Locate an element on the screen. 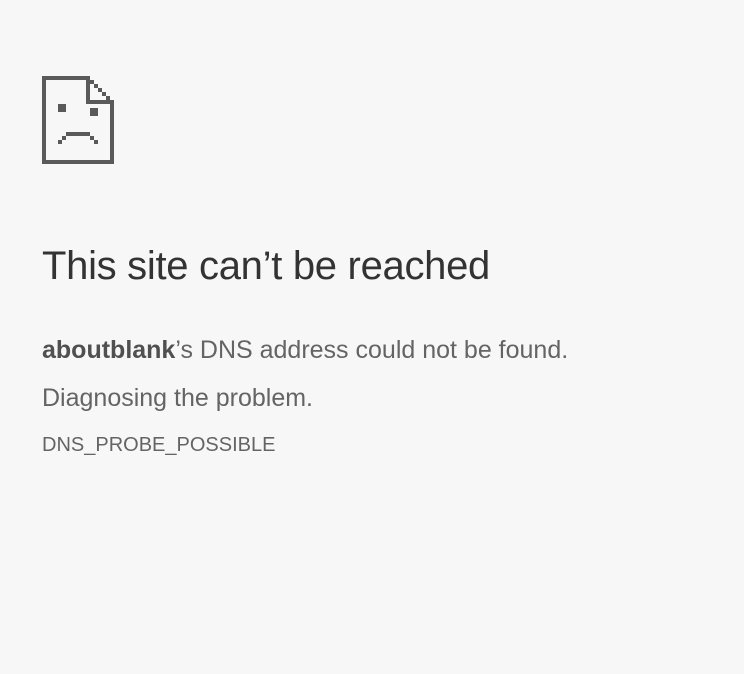 This screenshot has height=674, width=754. error-heading: This site can’t be reached is located at coordinates (266, 266).